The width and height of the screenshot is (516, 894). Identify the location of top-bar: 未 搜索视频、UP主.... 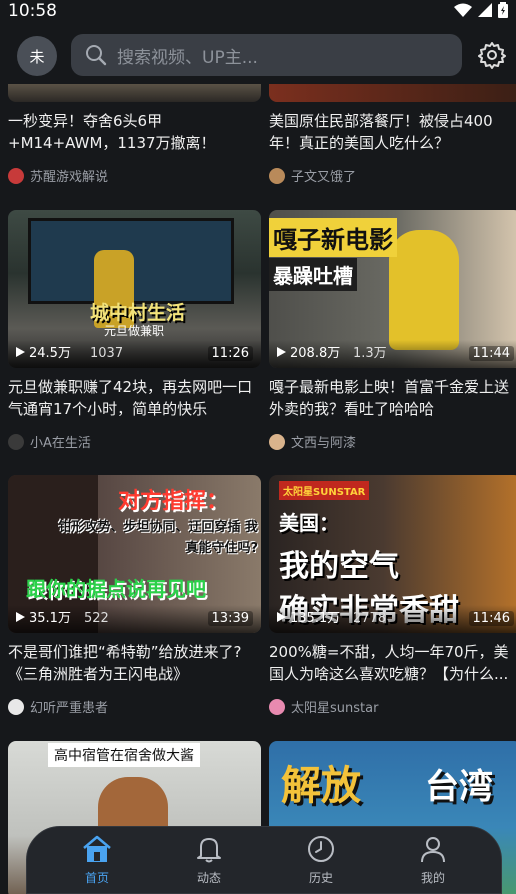
(258, 54).